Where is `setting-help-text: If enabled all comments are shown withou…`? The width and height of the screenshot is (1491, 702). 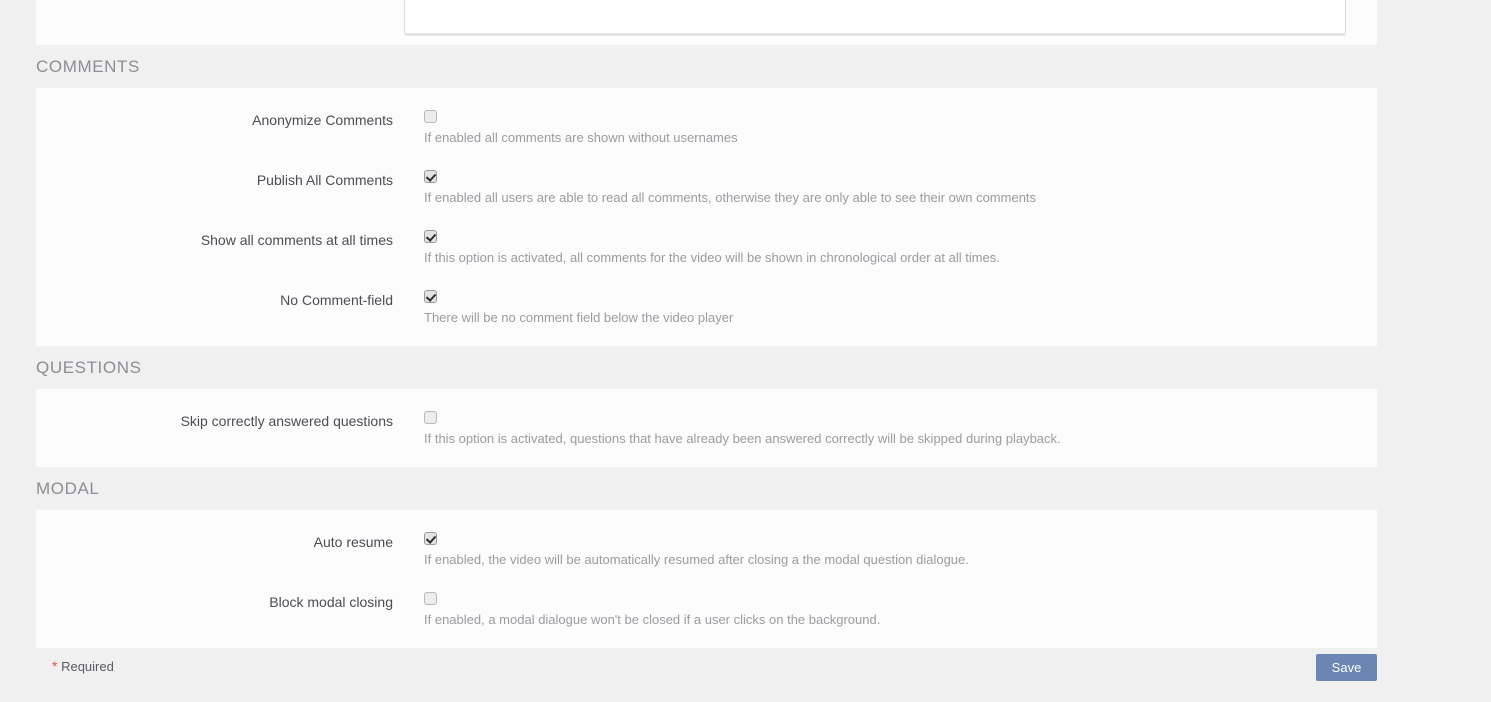 setting-help-text: If enabled all comments are shown withou… is located at coordinates (581, 137).